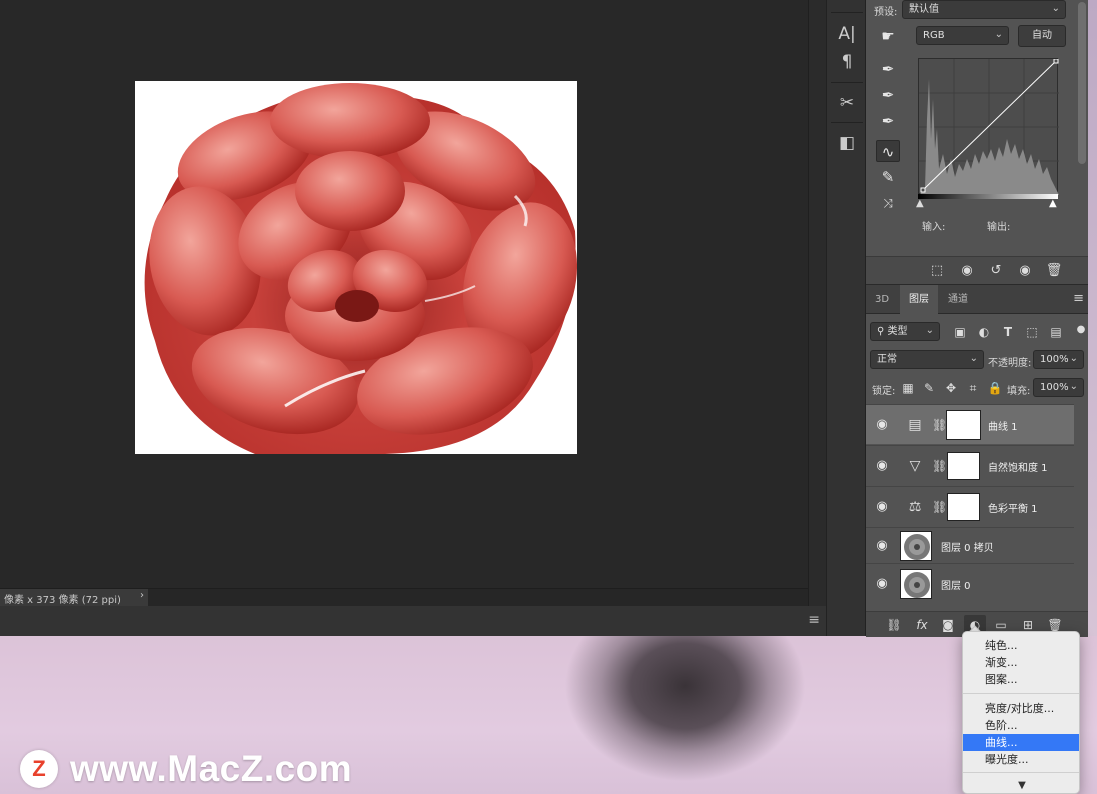  Describe the element at coordinates (1008, 332) in the screenshot. I see `type-filter-icon: T` at that location.